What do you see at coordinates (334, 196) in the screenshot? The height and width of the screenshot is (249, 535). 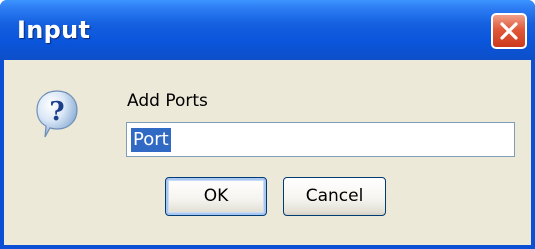 I see `cancel-button: Cancel` at bounding box center [334, 196].